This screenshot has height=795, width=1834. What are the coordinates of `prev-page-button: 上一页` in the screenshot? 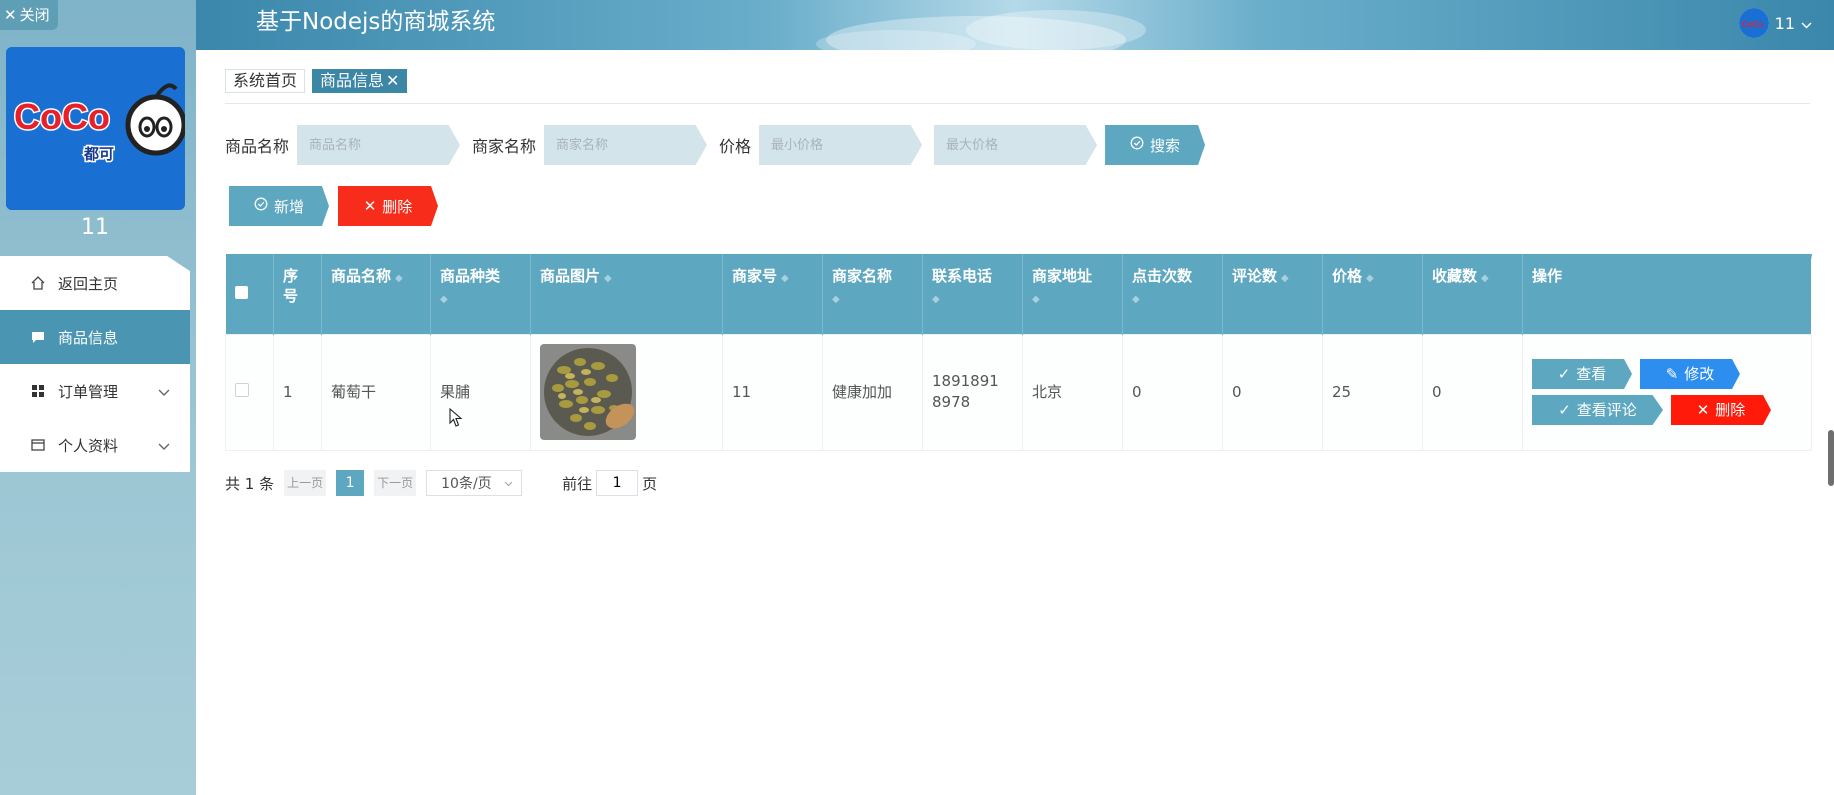 It's located at (305, 483).